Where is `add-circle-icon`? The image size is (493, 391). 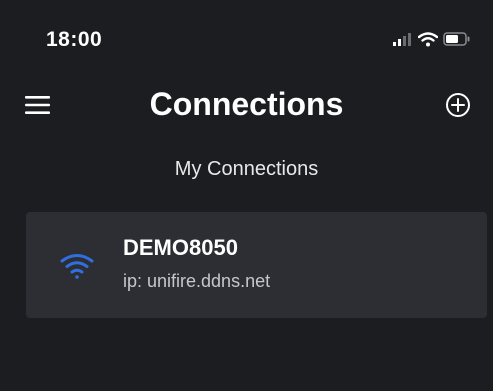
add-circle-icon is located at coordinates (458, 105).